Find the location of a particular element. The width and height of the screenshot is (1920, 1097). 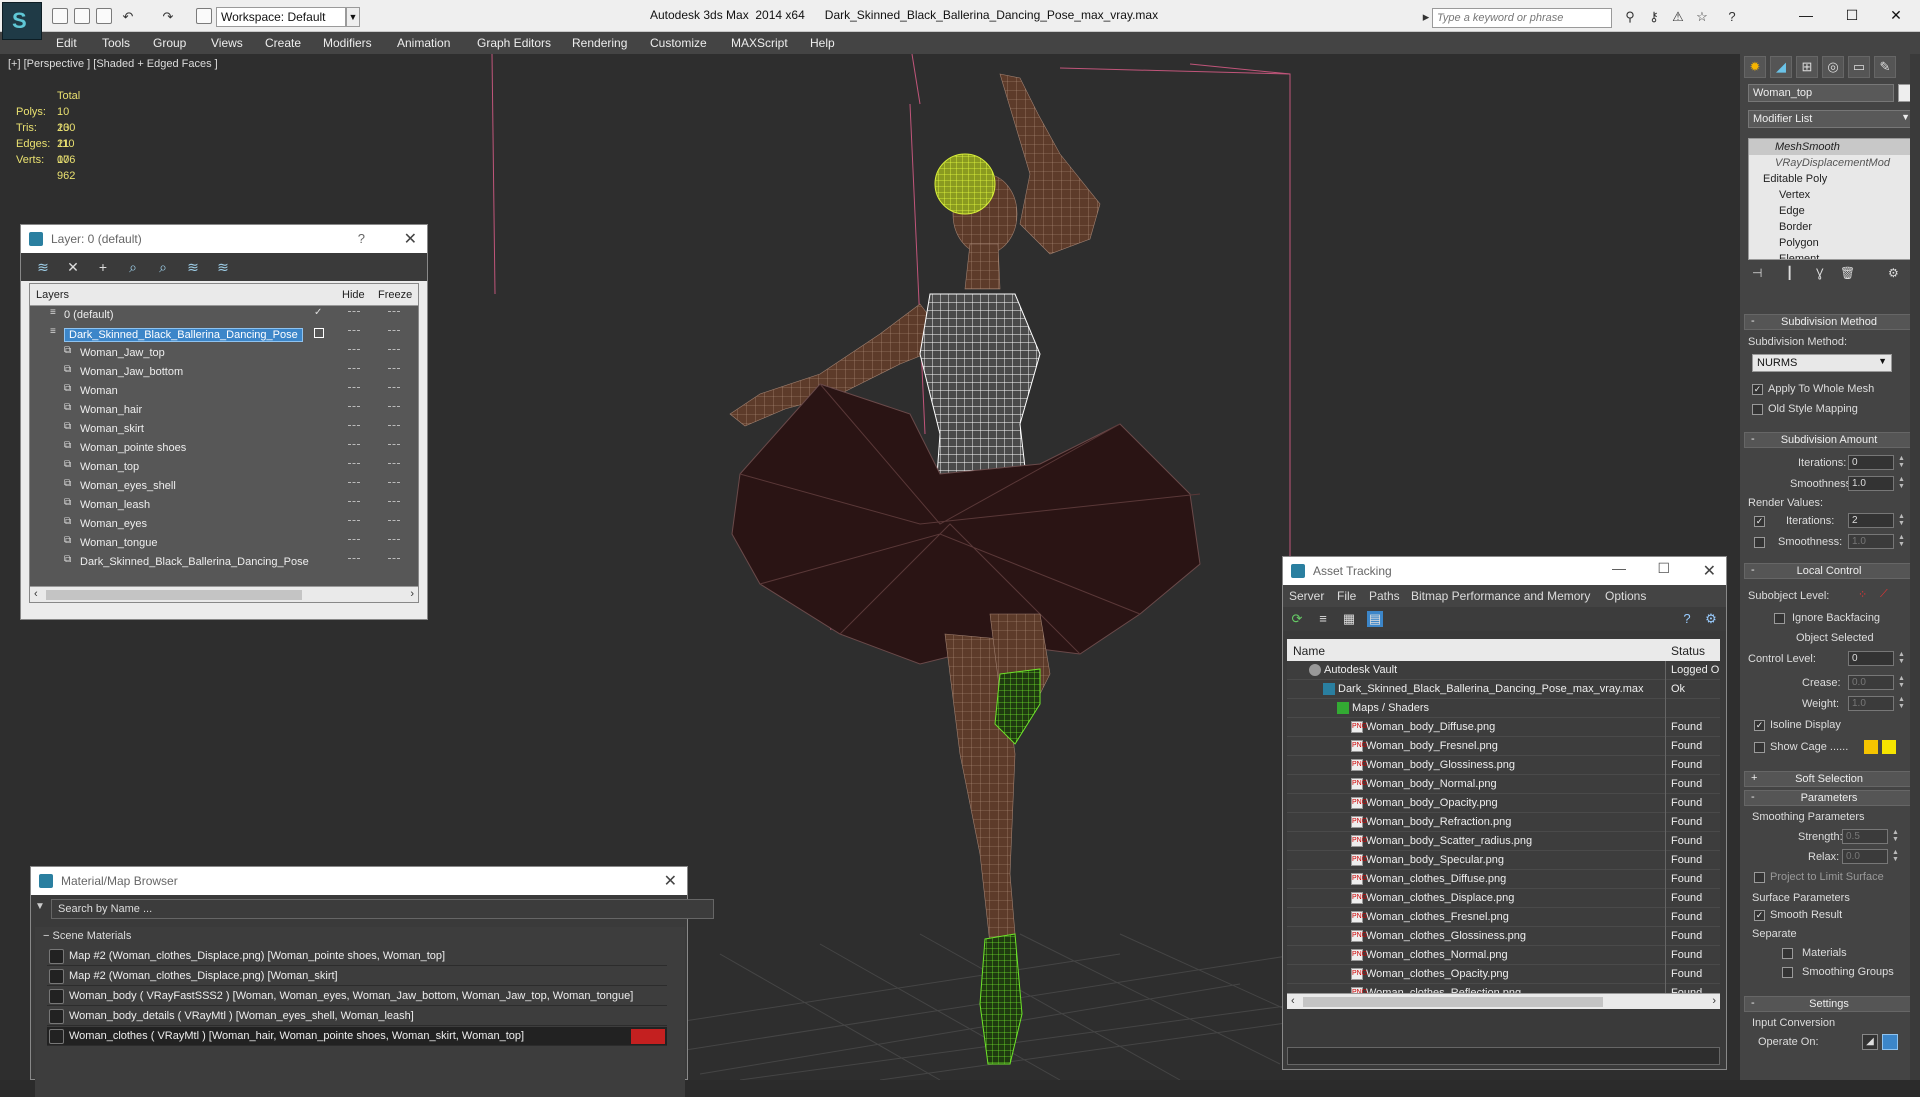

help-icon: ? is located at coordinates (1732, 17).